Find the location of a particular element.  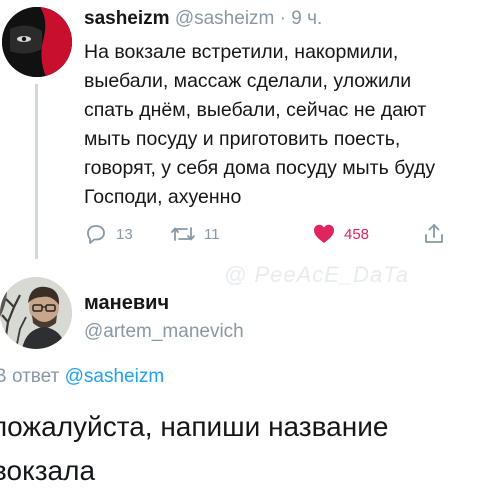

tweet-text-line: выебали, массаж сделали, уложили is located at coordinates (248, 81).